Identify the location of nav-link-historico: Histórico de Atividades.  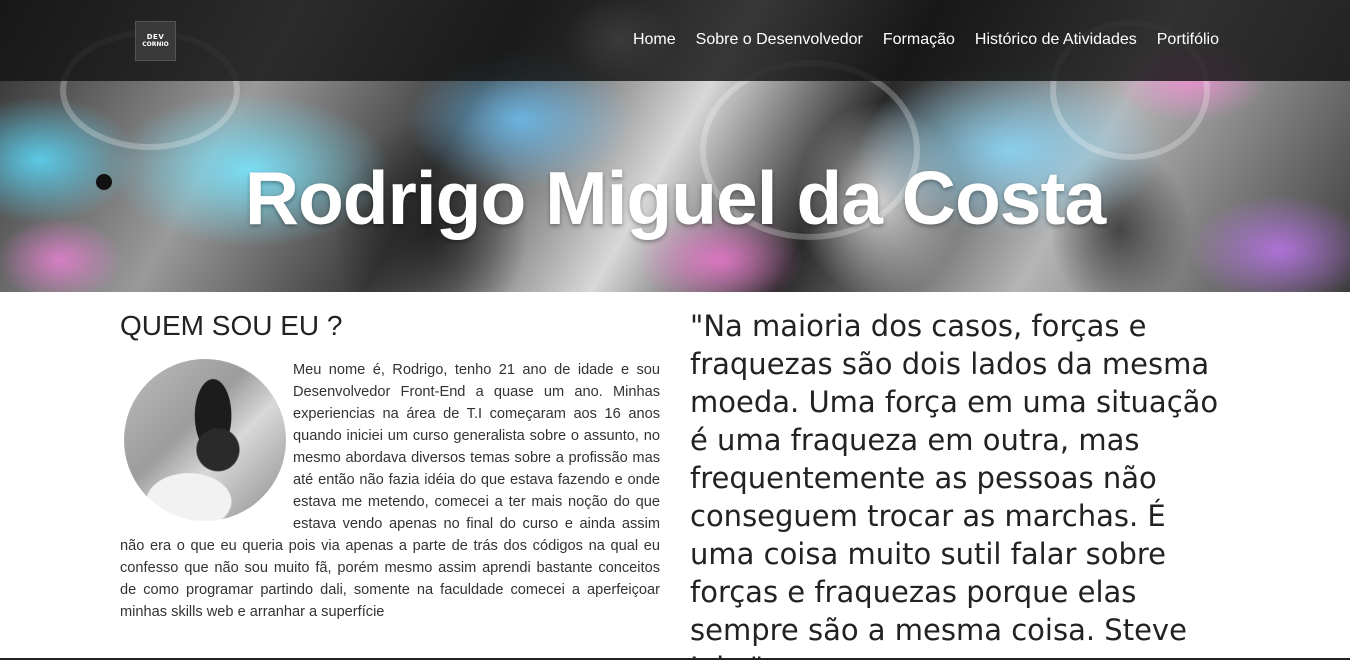
(1056, 40).